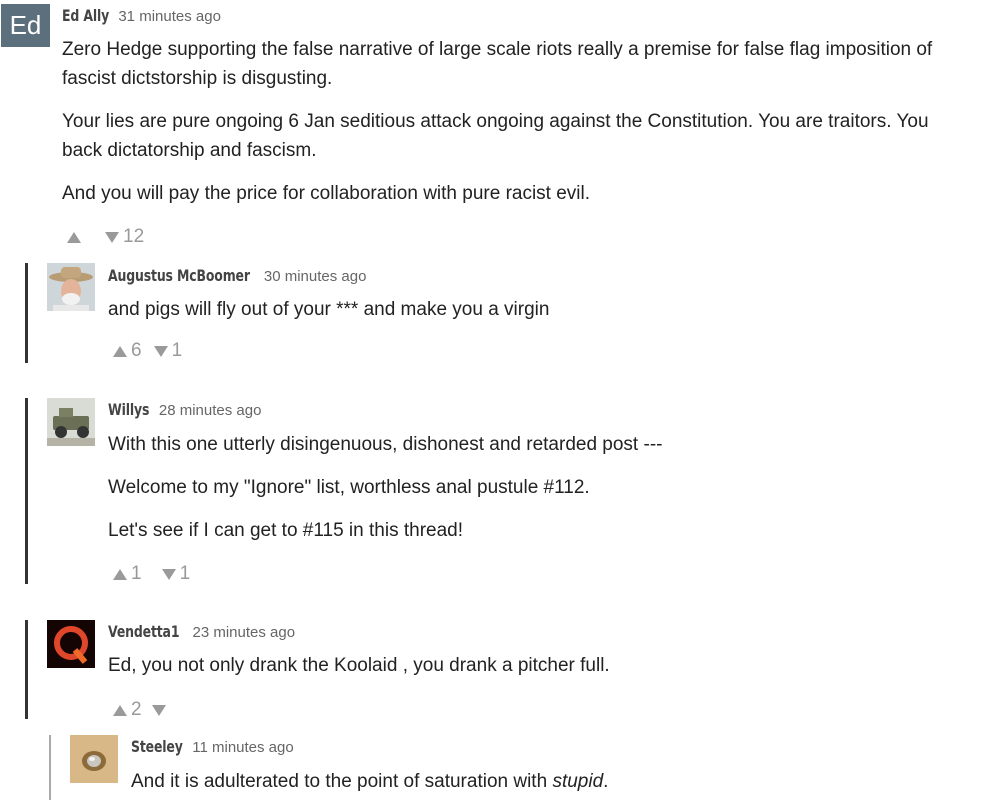 The width and height of the screenshot is (985, 810). I want to click on comment-header: Ed Ally 31 minutes ago, so click(141, 18).